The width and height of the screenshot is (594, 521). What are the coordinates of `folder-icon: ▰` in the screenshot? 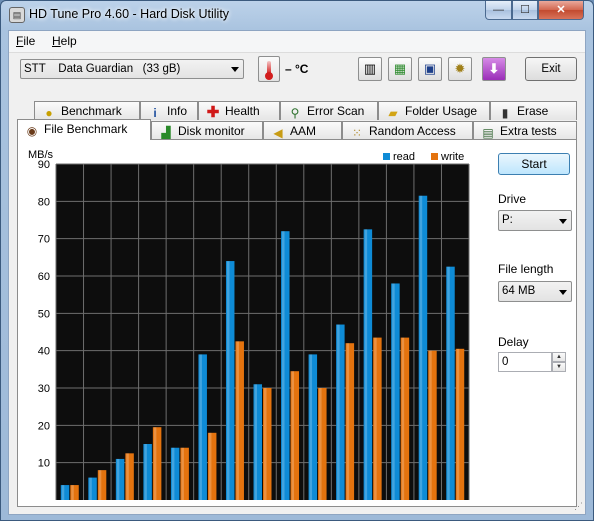 It's located at (393, 113).